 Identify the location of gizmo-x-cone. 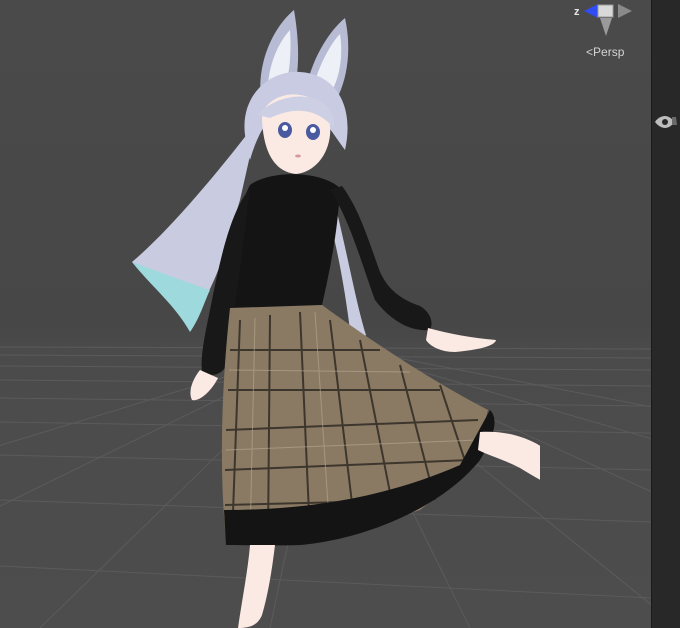
(625, 11).